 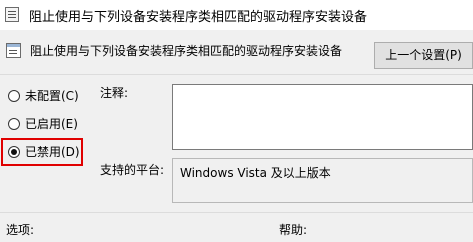 I want to click on policy-setting-icon, so click(x=13, y=50).